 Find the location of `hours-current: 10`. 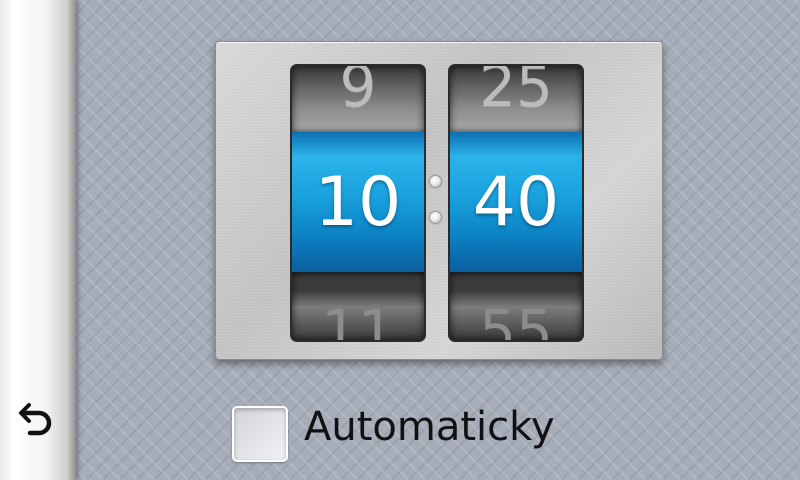

hours-current: 10 is located at coordinates (358, 202).